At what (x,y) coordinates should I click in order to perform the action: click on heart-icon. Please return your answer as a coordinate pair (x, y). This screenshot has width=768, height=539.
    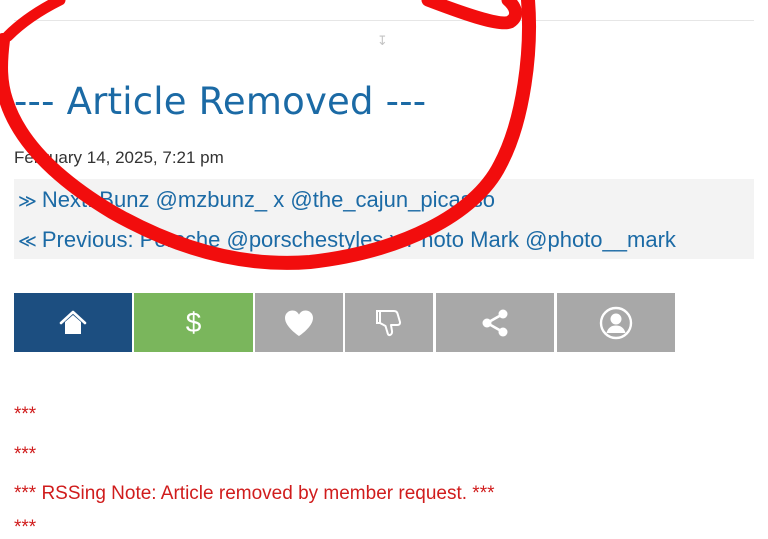
    Looking at the image, I should click on (299, 323).